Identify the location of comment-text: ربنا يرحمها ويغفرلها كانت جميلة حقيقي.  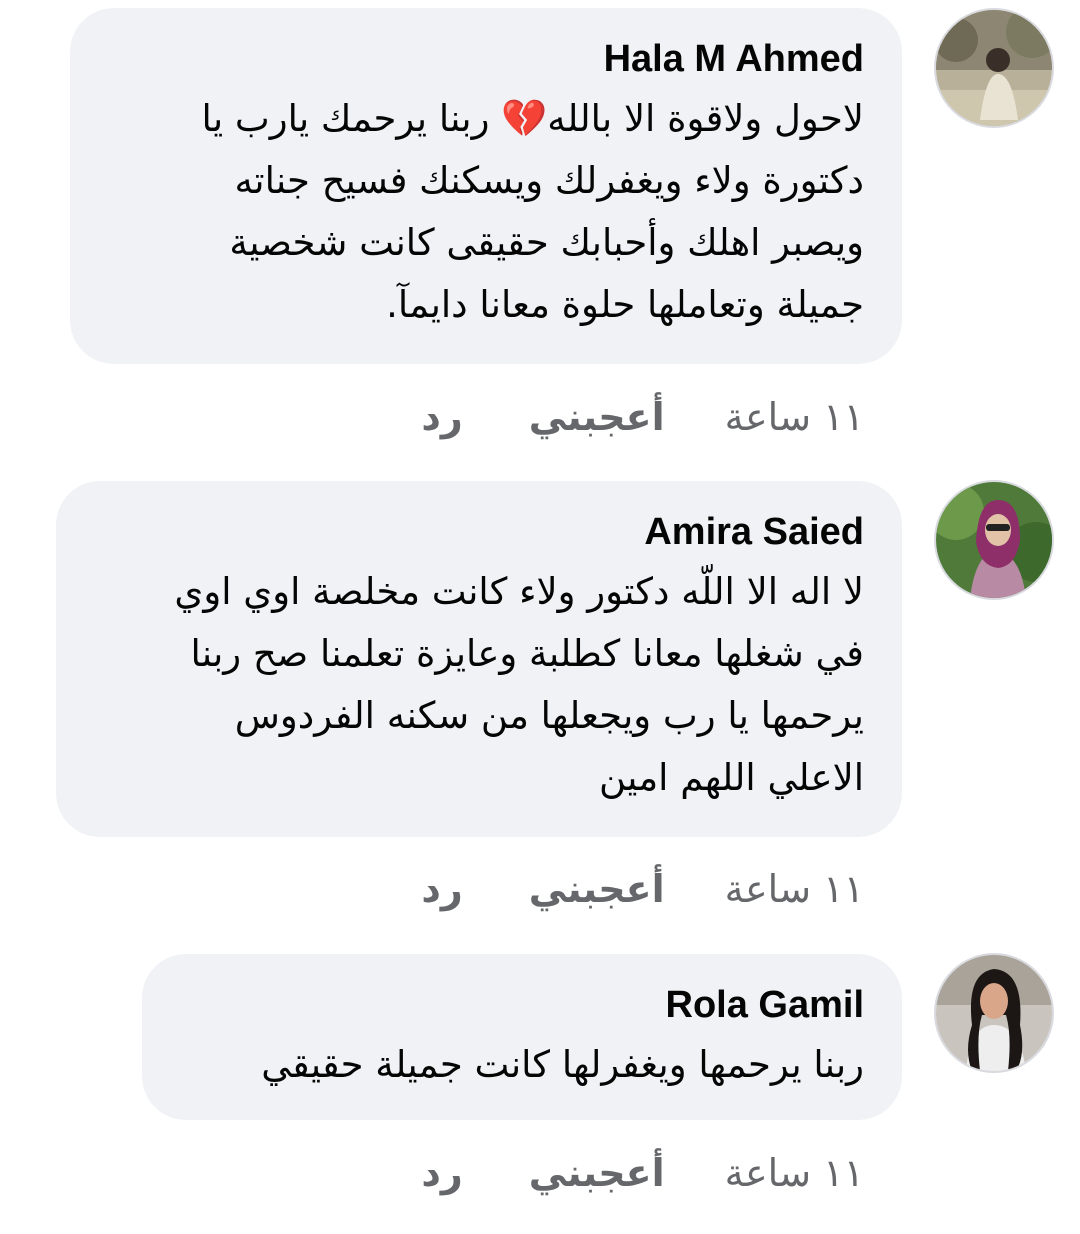
(522, 1065).